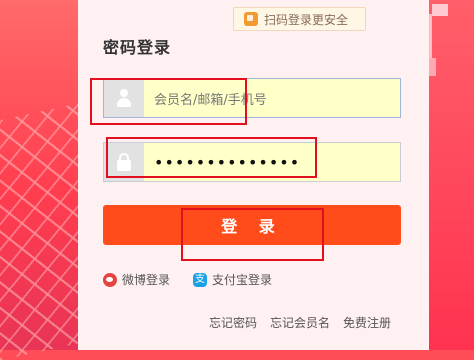 The width and height of the screenshot is (474, 360). I want to click on shield-icon, so click(251, 19).